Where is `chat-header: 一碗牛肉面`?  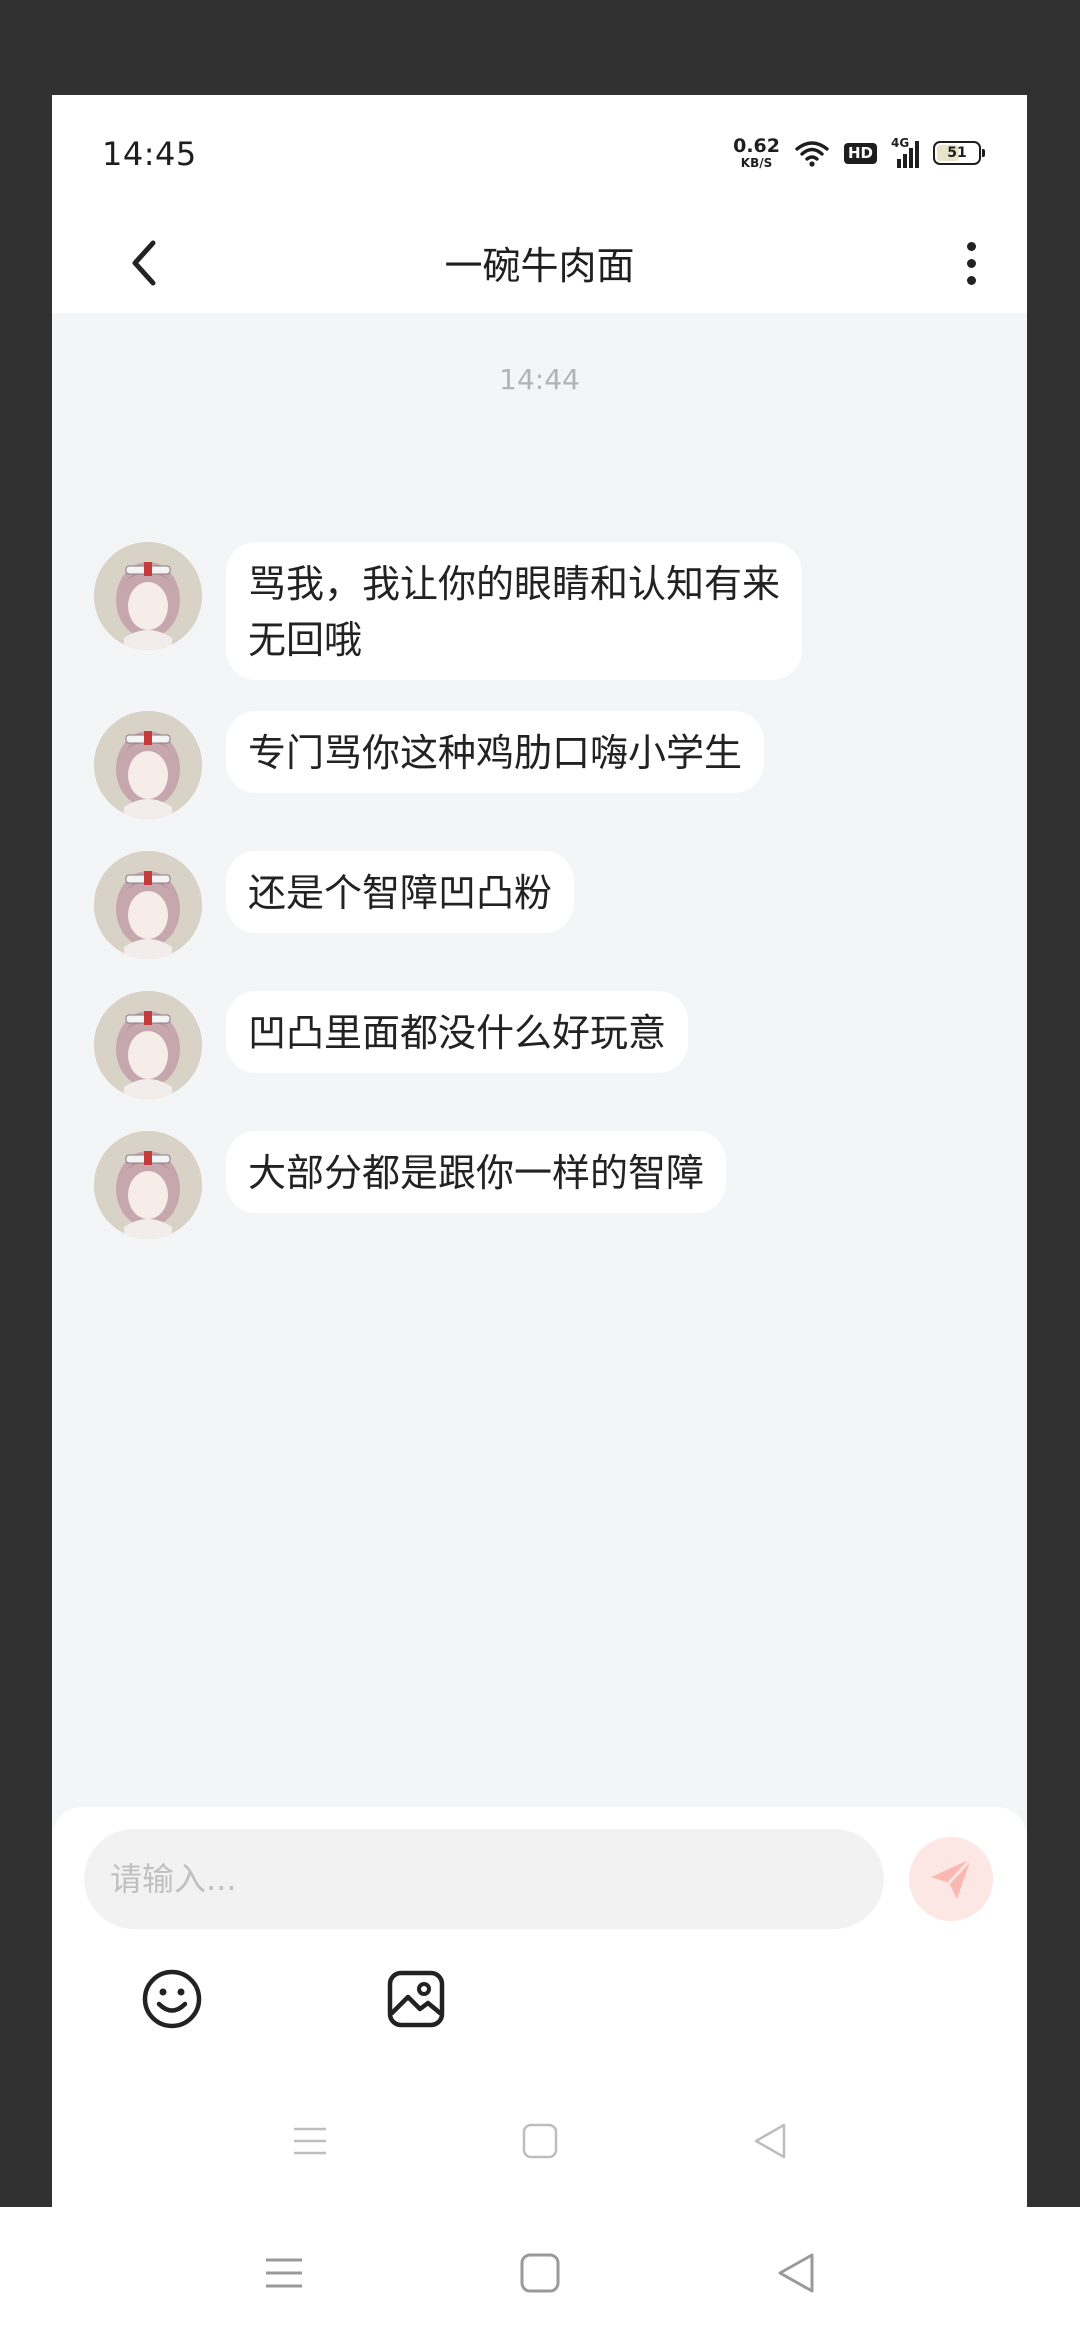 chat-header: 一碗牛肉面 is located at coordinates (539, 263).